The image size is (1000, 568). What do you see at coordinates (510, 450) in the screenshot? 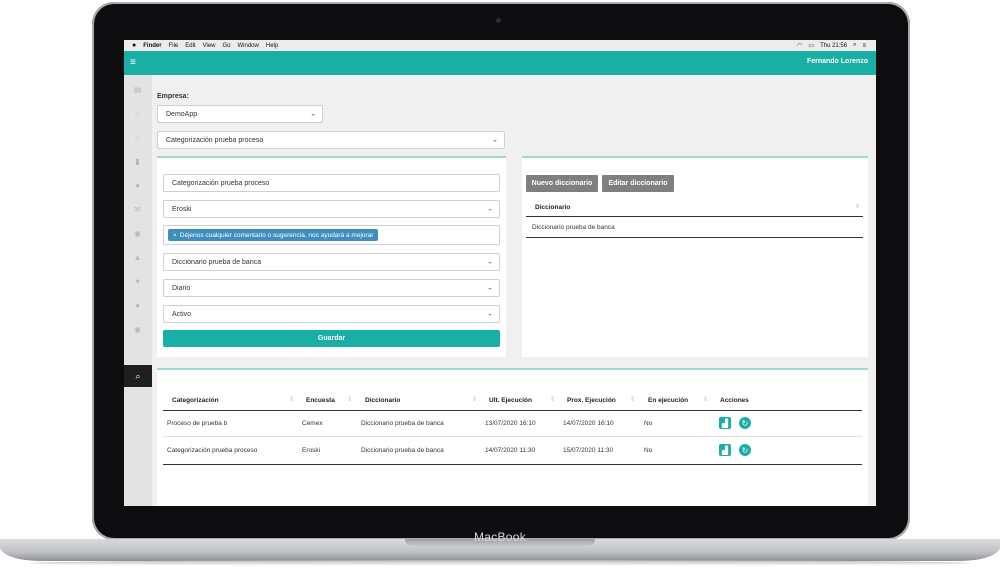
I see `cell-ult-ejecucion: 14/07/2020 11:30` at bounding box center [510, 450].